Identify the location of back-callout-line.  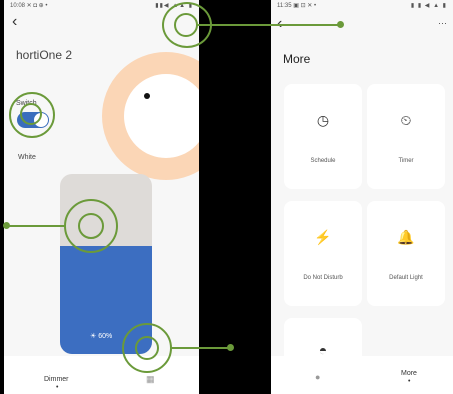
(268, 25).